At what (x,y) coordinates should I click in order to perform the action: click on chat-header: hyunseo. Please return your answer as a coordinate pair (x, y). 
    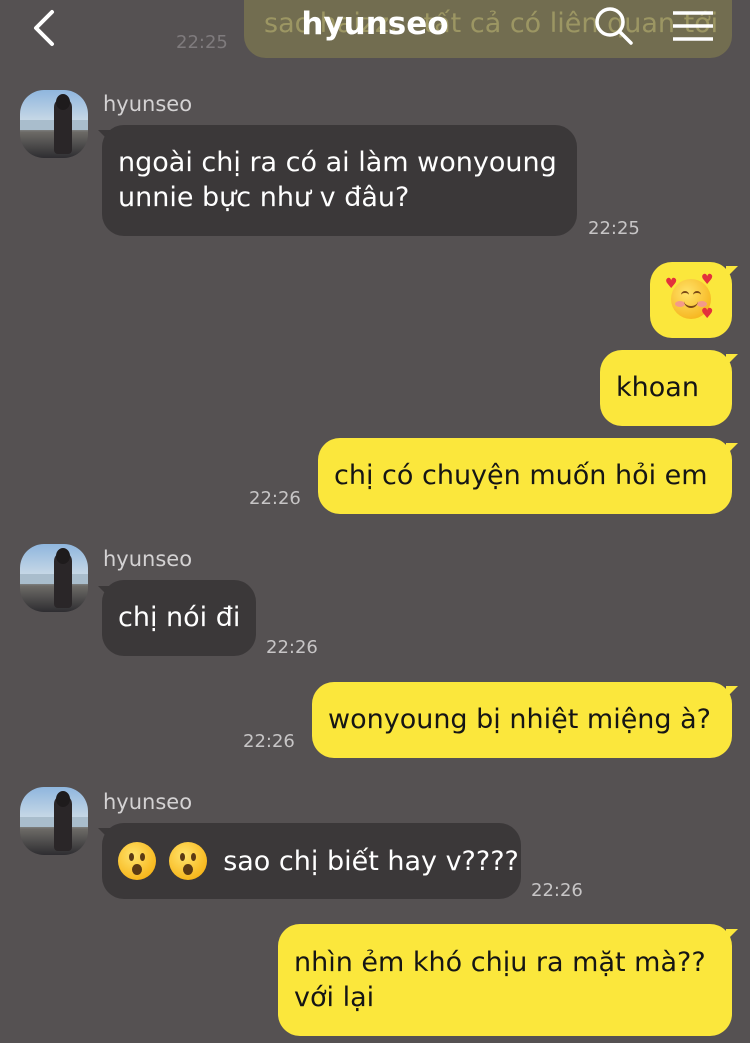
    Looking at the image, I should click on (375, 28).